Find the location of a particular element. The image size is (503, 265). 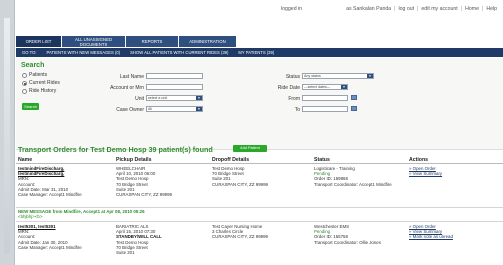

help-link: Help is located at coordinates (491, 9).